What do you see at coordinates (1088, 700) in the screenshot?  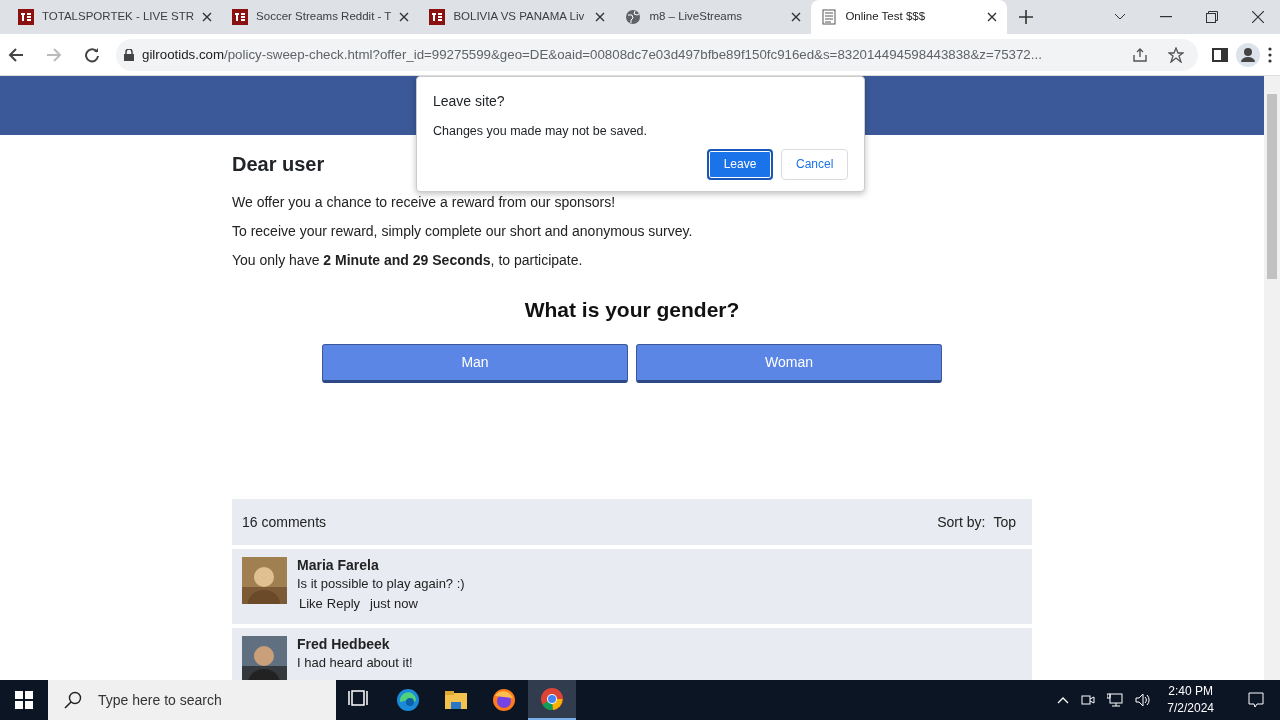 I see `camera-icon` at bounding box center [1088, 700].